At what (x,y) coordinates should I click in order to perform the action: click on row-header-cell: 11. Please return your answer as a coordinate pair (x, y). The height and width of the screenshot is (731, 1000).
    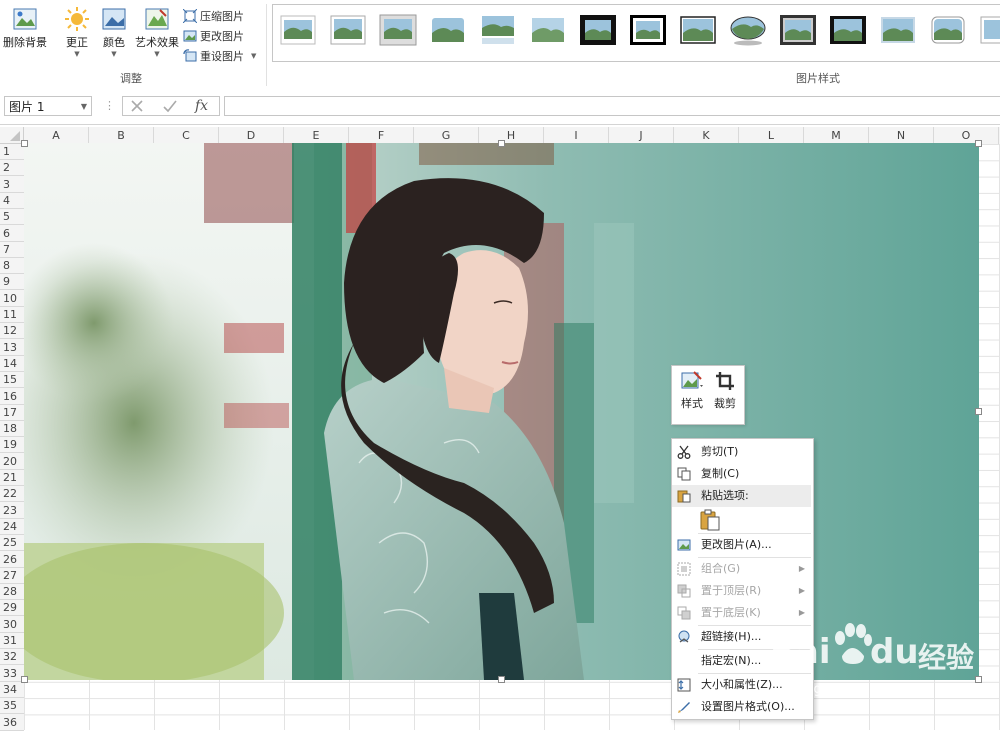
    Looking at the image, I should click on (12, 315).